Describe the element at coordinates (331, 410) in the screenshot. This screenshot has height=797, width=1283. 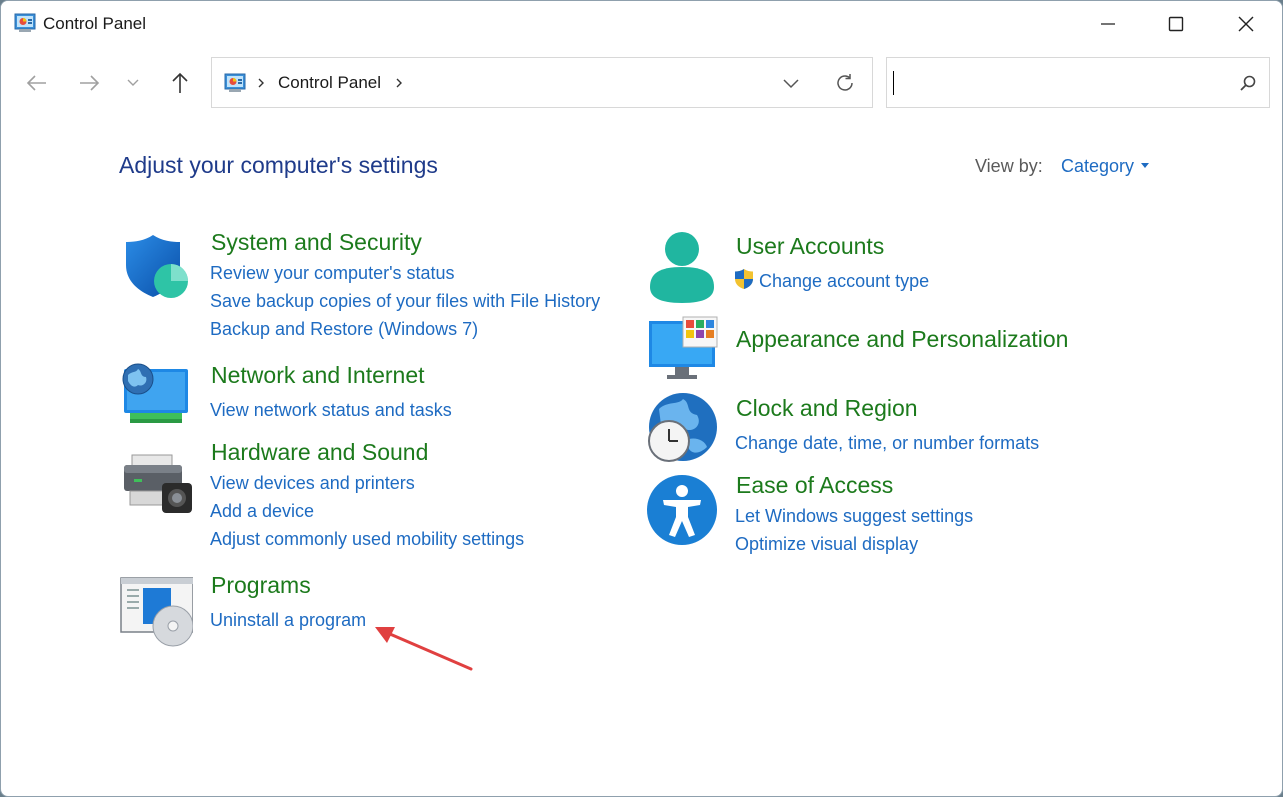
I see `link-network-status: View network status and tasks` at that location.